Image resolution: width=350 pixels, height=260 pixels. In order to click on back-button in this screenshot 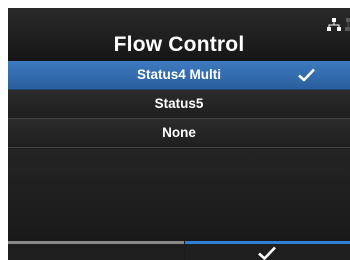, I will do `click(96, 250)`.